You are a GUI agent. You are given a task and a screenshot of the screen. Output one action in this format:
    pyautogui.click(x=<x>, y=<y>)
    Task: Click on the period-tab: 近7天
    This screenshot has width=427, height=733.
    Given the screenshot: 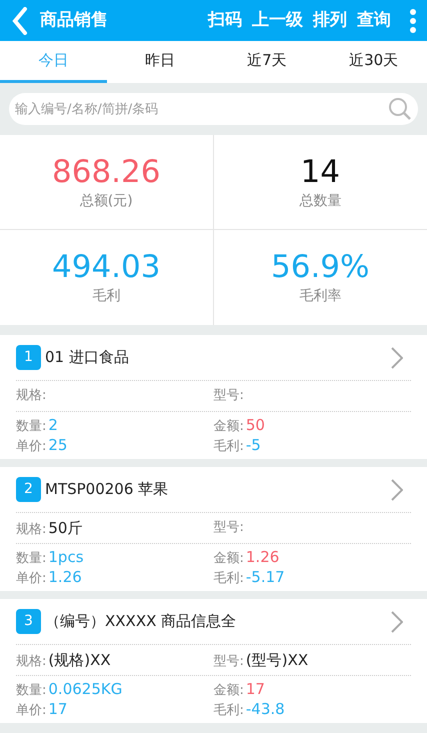 What is the action you would take?
    pyautogui.click(x=267, y=62)
    